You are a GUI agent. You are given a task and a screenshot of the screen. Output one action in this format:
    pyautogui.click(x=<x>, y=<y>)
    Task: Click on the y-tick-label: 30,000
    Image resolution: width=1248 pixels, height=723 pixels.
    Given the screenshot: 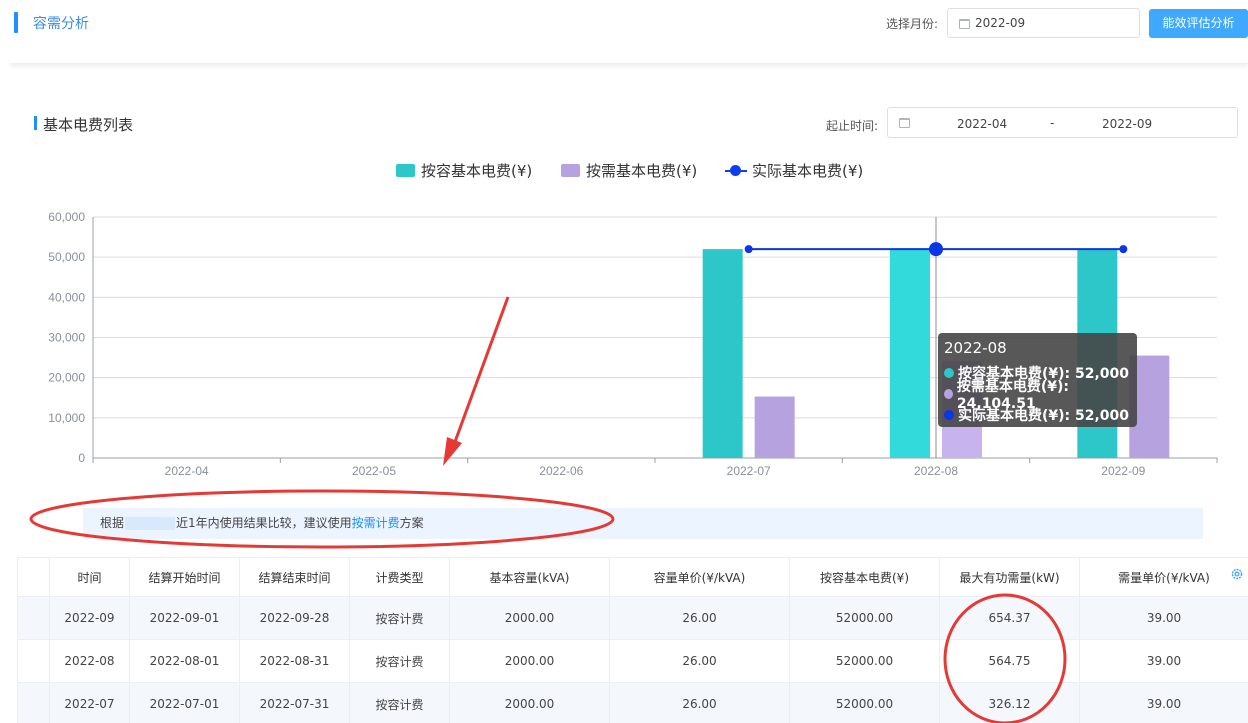 What is the action you would take?
    pyautogui.click(x=66, y=338)
    